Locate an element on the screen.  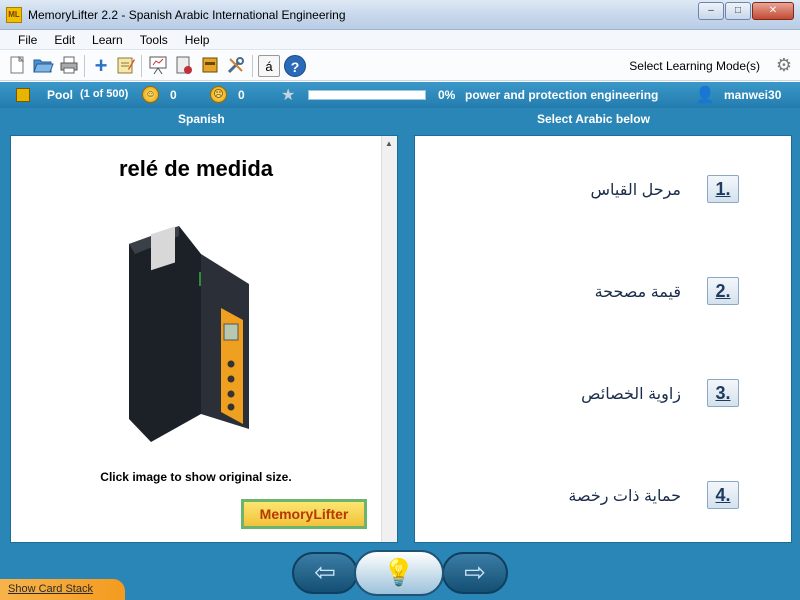
menu-file: File is located at coordinates (27, 40).